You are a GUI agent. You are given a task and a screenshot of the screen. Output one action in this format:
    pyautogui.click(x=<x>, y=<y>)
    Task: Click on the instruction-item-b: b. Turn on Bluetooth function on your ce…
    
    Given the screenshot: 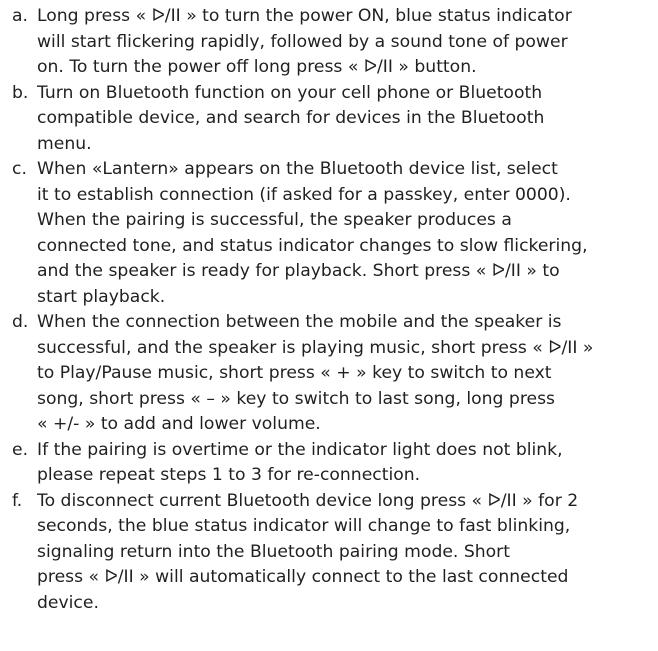 What is the action you would take?
    pyautogui.click(x=331, y=119)
    